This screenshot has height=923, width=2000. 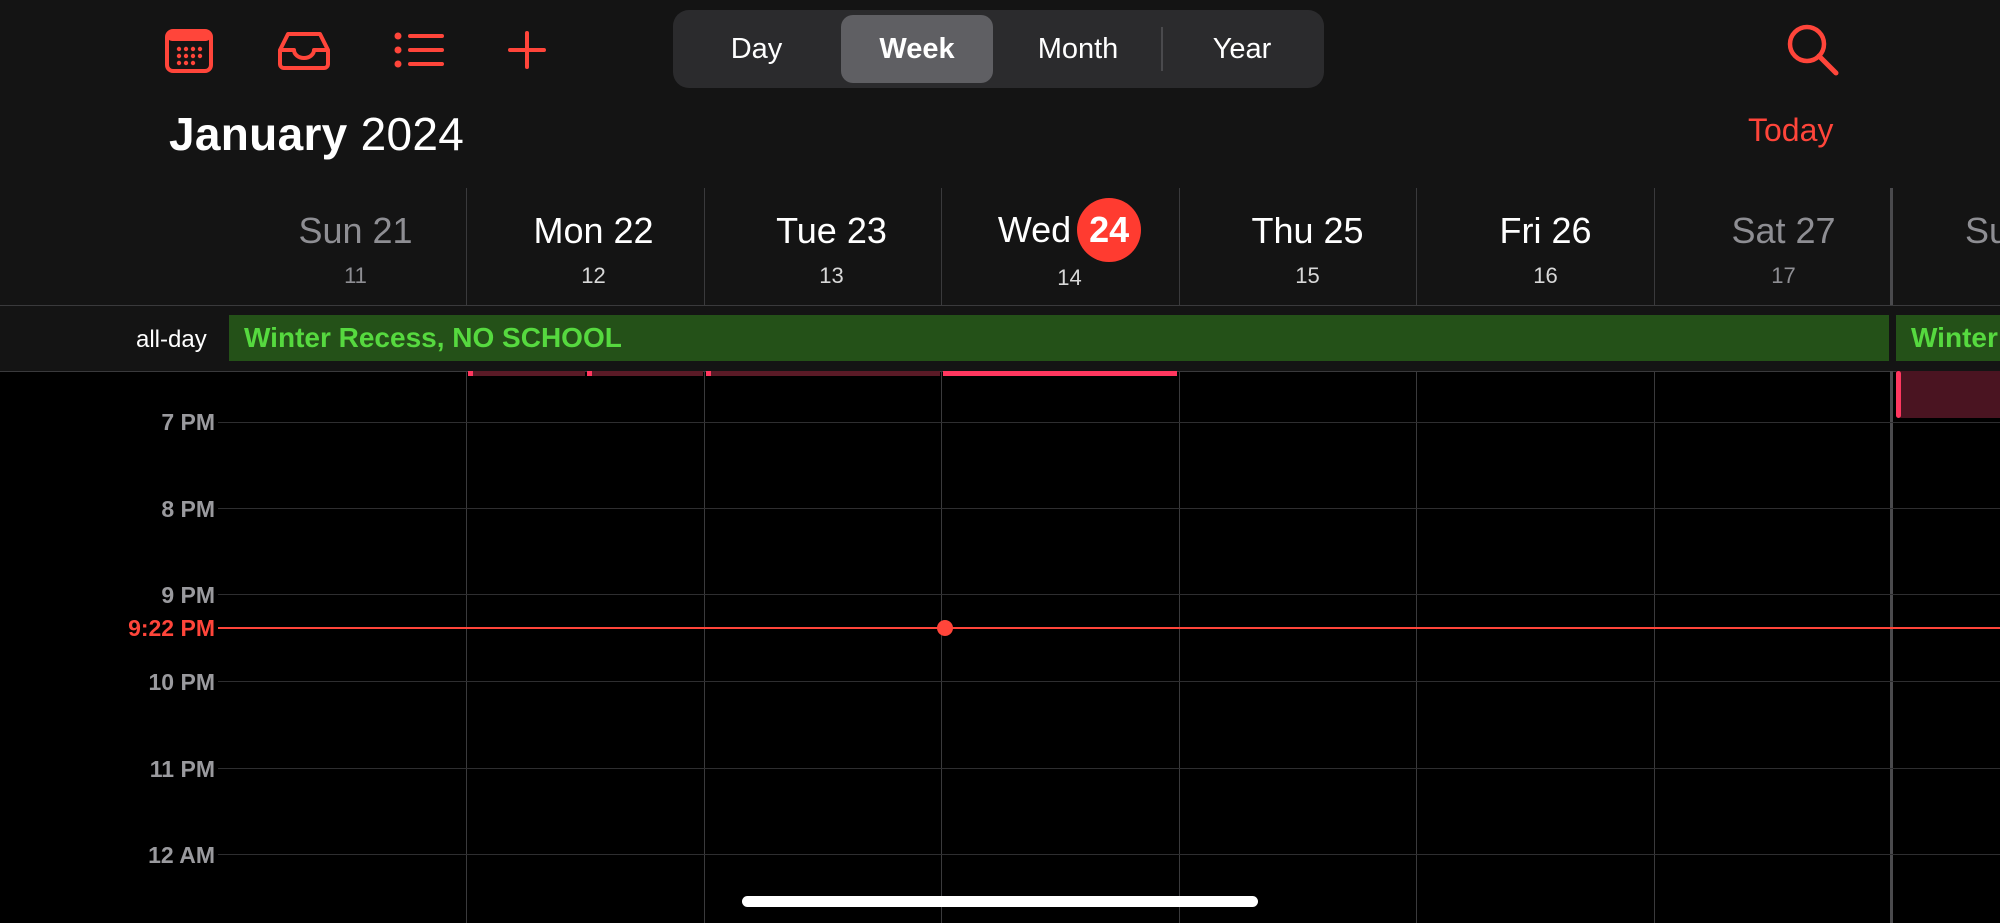 I want to click on inbox-tray-icon, so click(x=304, y=50).